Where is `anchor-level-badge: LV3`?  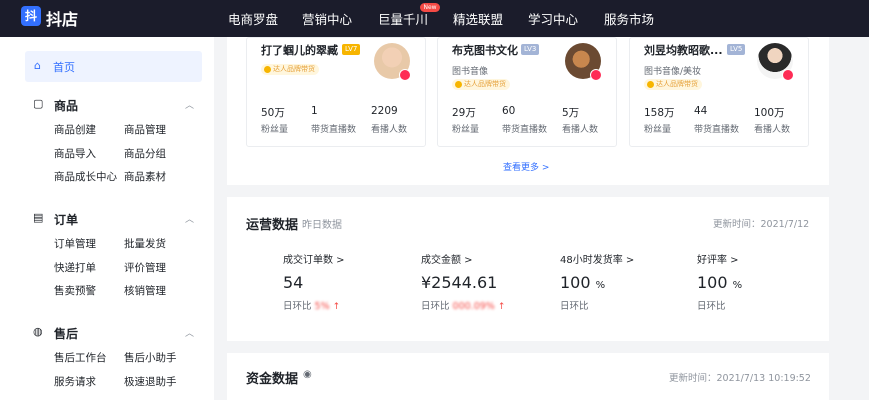 anchor-level-badge: LV3 is located at coordinates (530, 49).